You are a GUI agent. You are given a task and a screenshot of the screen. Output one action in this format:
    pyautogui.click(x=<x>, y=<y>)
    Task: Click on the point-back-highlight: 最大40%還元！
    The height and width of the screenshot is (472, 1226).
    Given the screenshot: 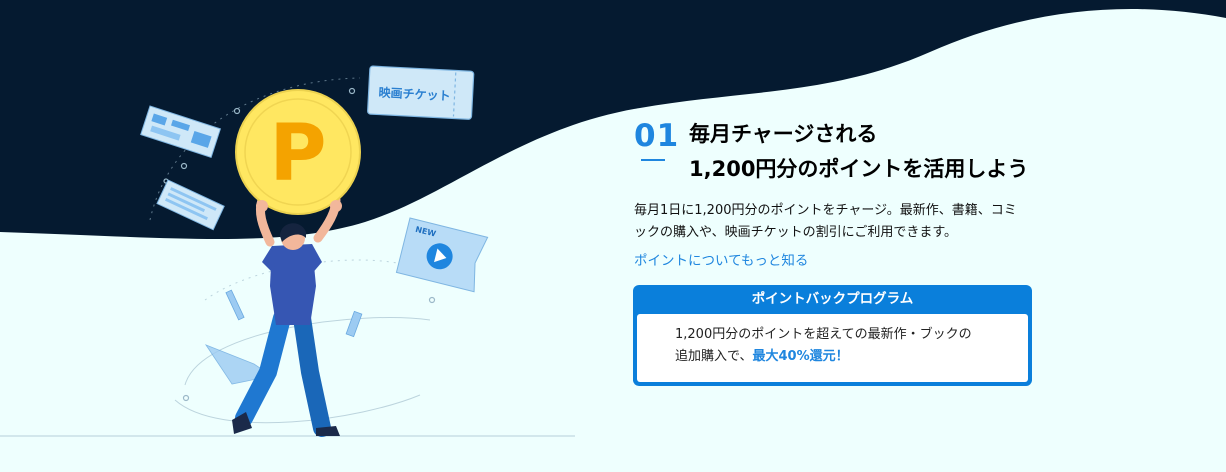 What is the action you would take?
    pyautogui.click(x=800, y=356)
    